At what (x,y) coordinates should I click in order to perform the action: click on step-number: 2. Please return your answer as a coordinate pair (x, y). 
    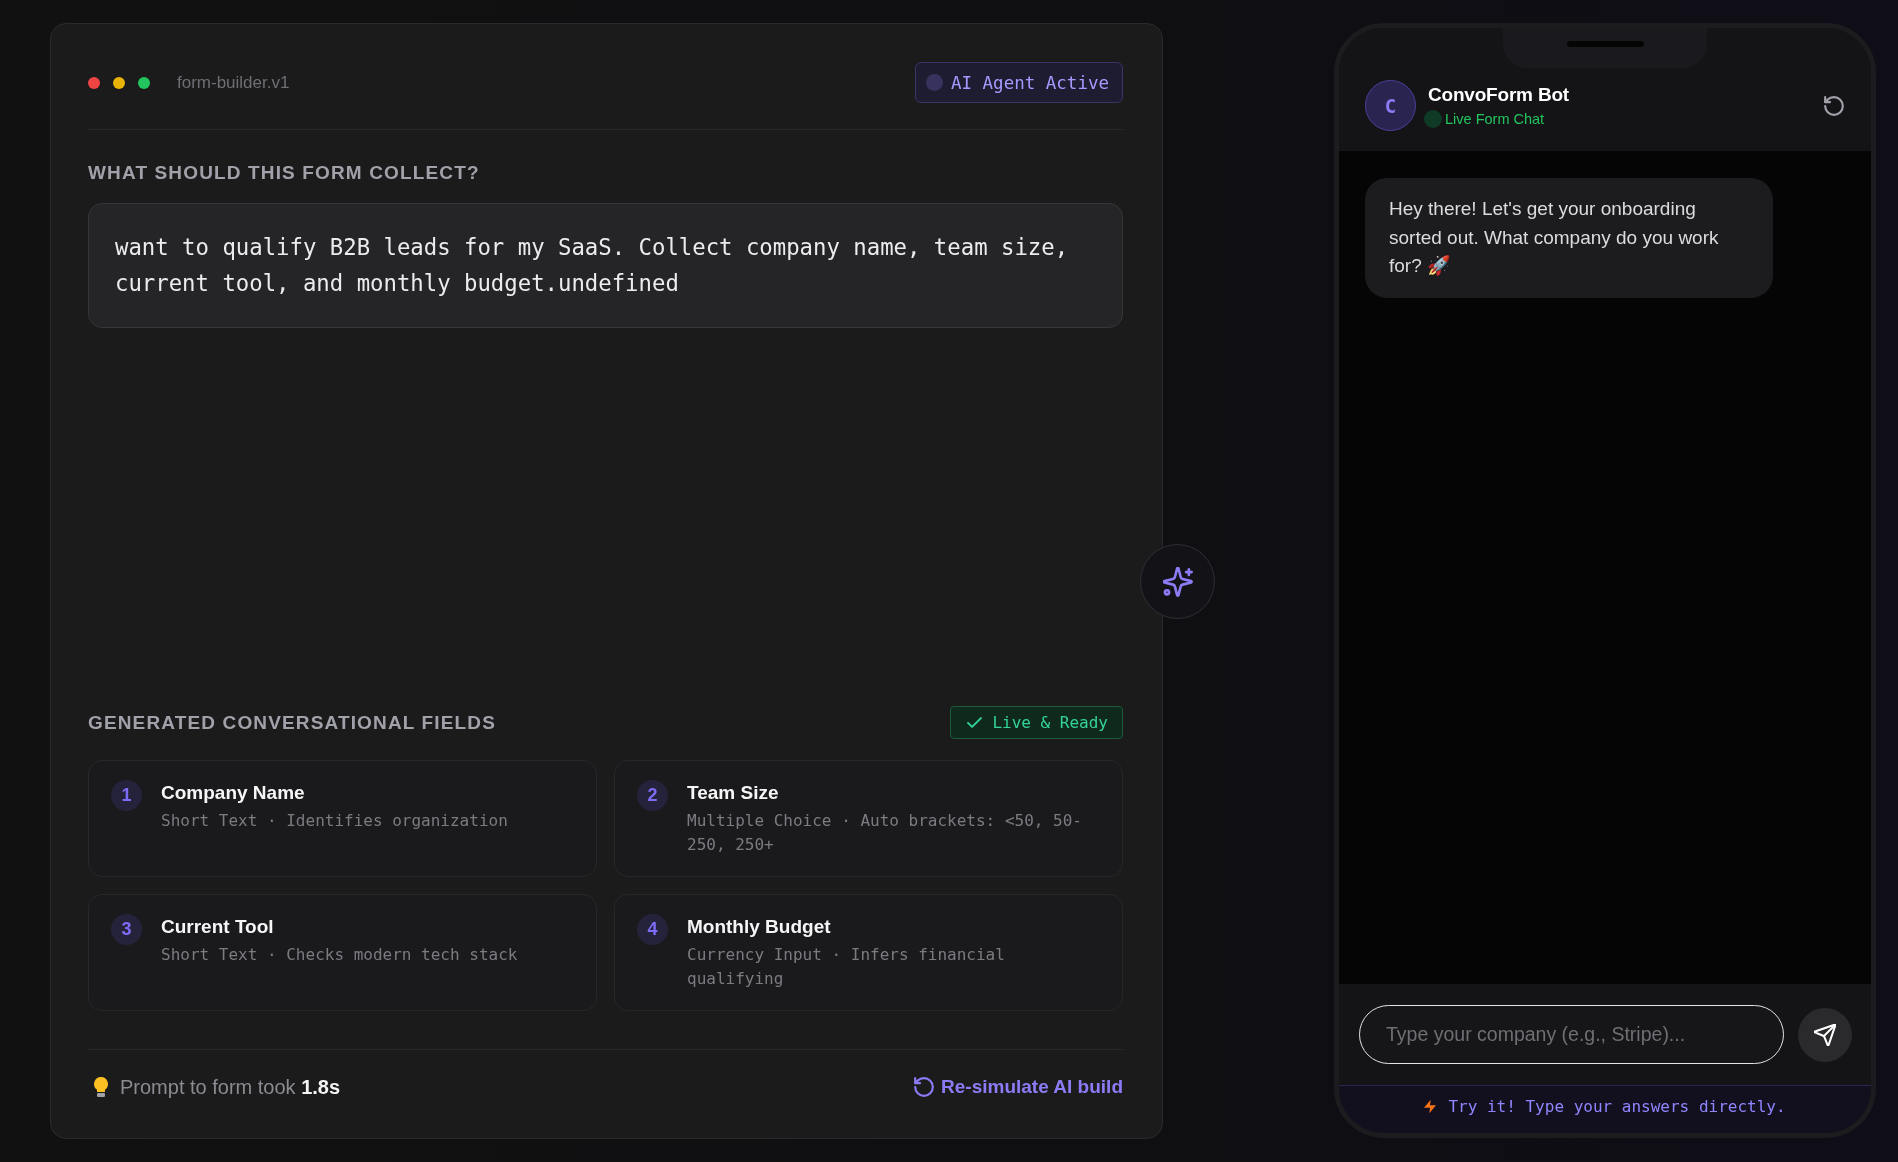
    Looking at the image, I should click on (652, 795).